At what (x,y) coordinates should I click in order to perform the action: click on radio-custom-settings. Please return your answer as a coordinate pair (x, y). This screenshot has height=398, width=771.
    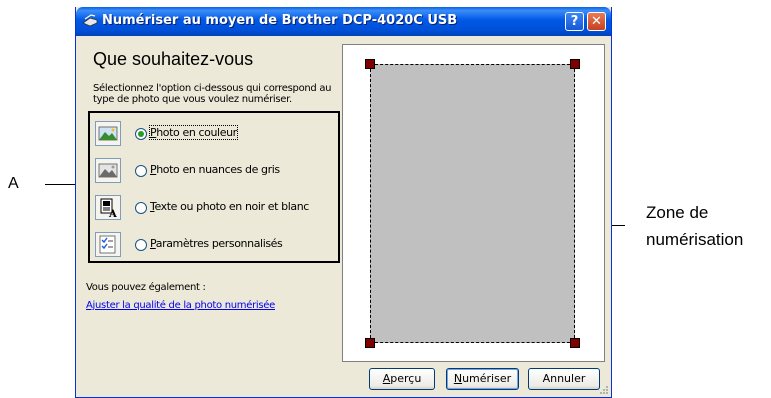
    Looking at the image, I should click on (141, 245).